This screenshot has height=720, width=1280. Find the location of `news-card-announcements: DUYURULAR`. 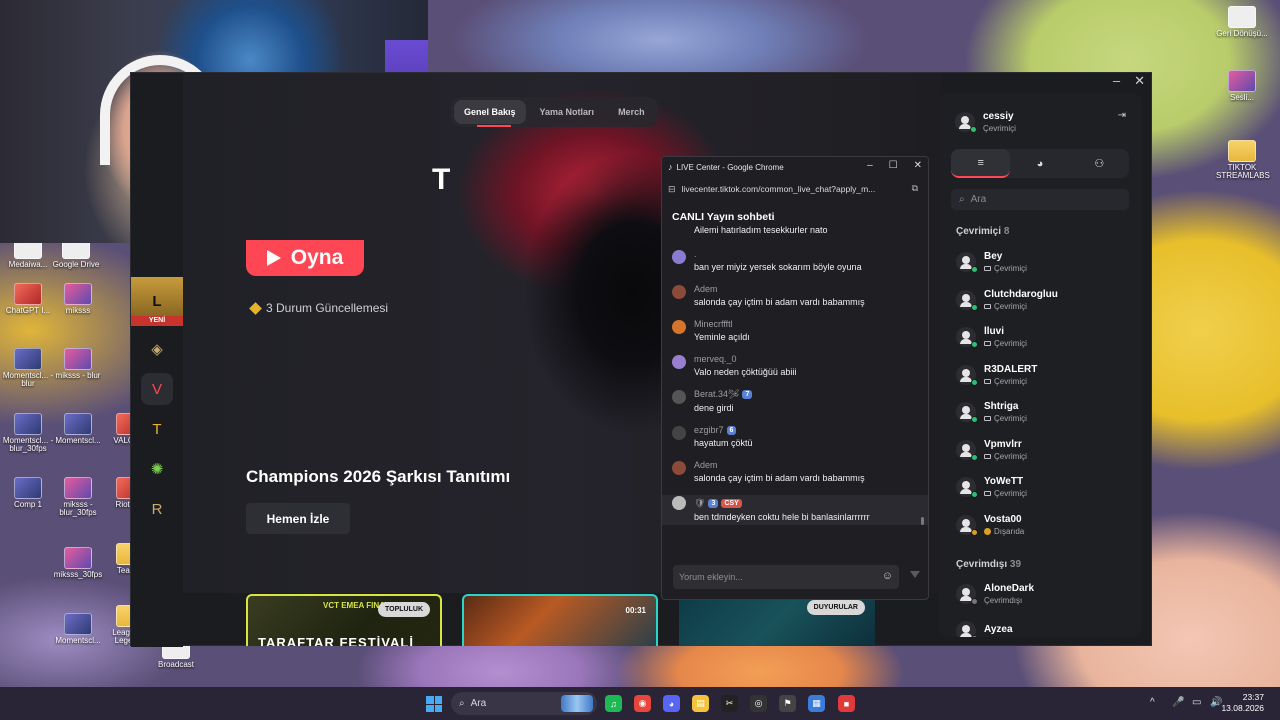

news-card-announcements: DUYURULAR is located at coordinates (777, 620).